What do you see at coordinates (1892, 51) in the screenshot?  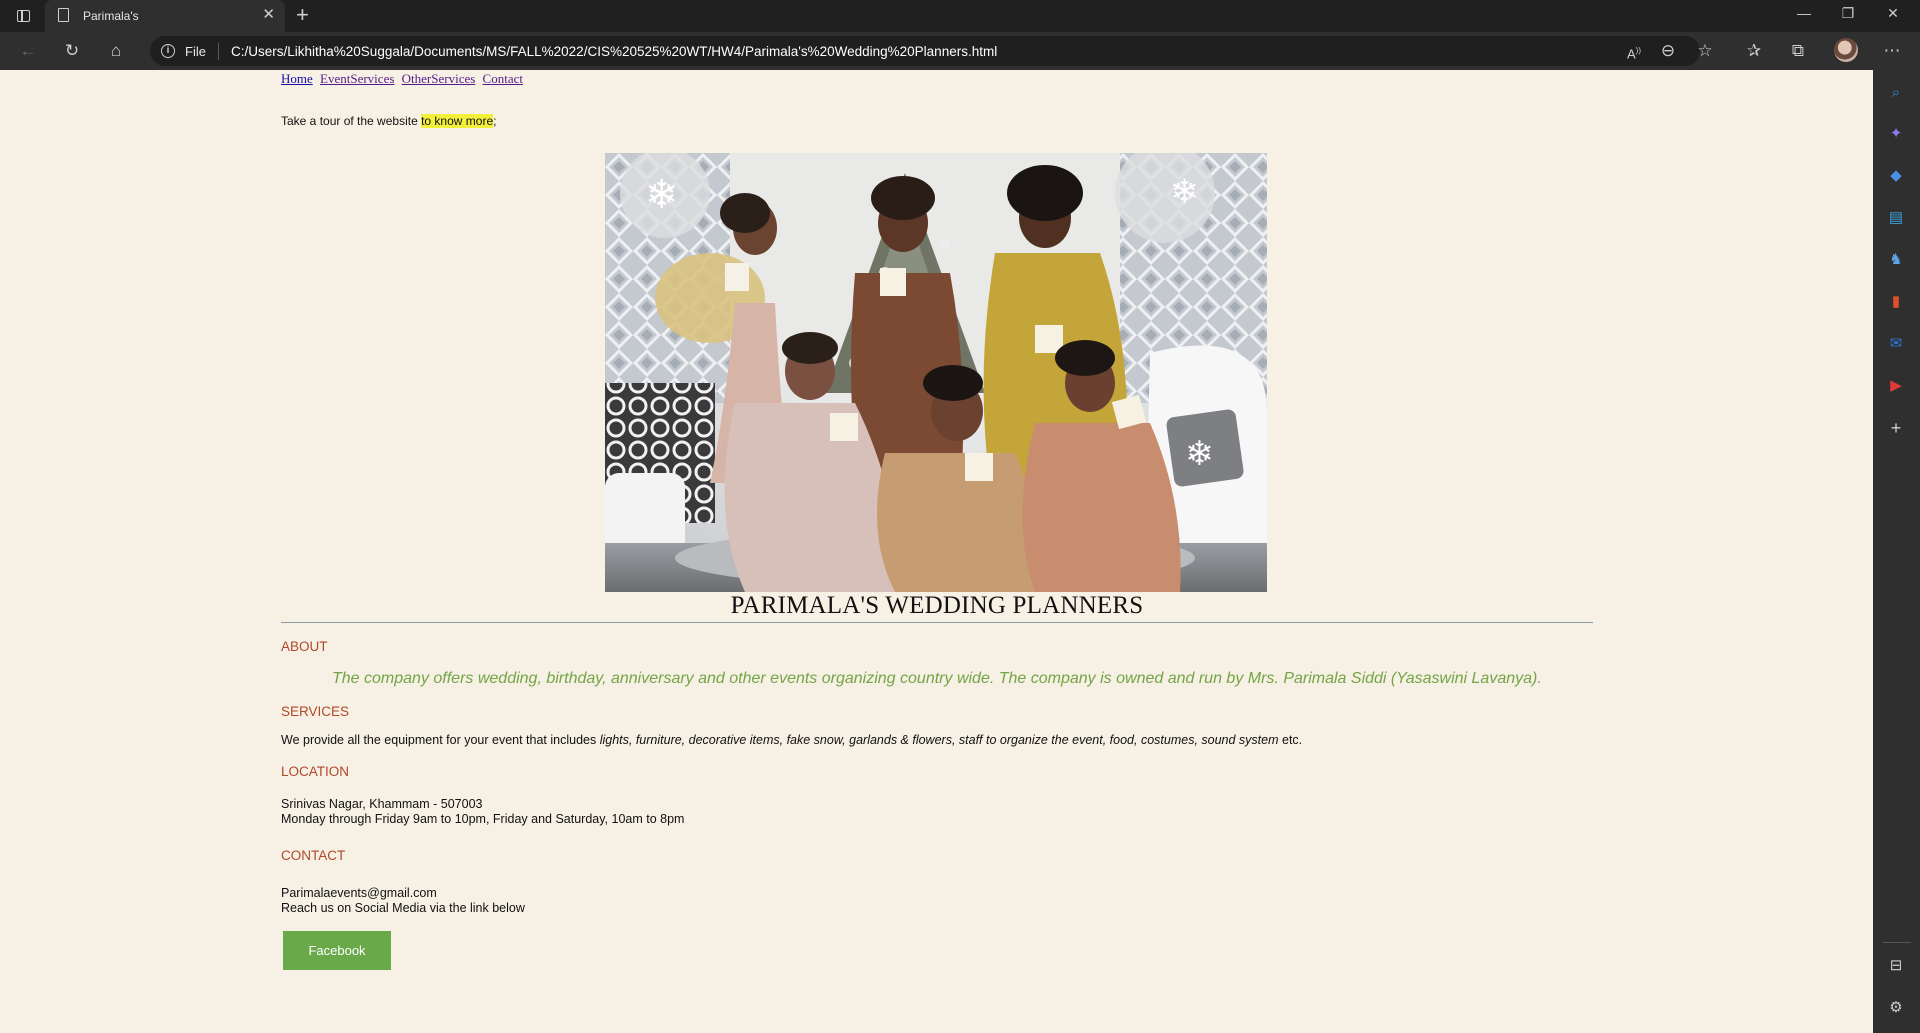 I see `more-icon: ⋯` at bounding box center [1892, 51].